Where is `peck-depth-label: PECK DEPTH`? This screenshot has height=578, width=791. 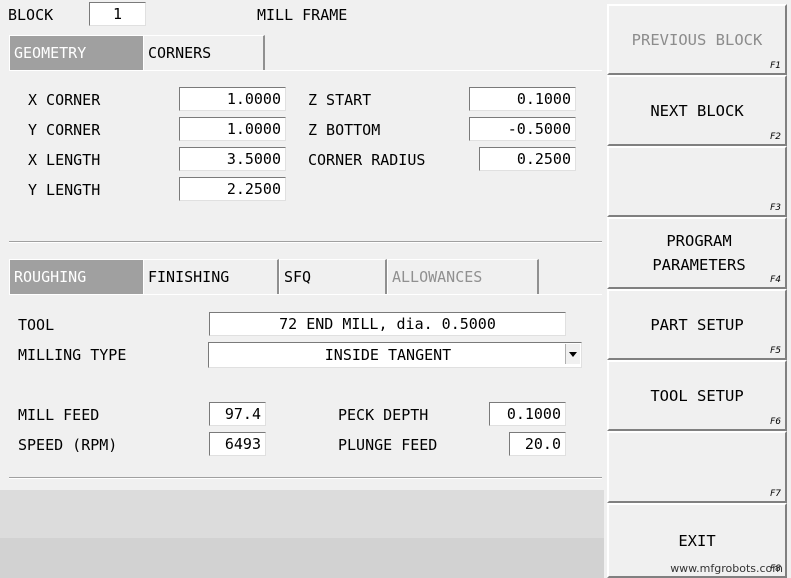 peck-depth-label: PECK DEPTH is located at coordinates (383, 415).